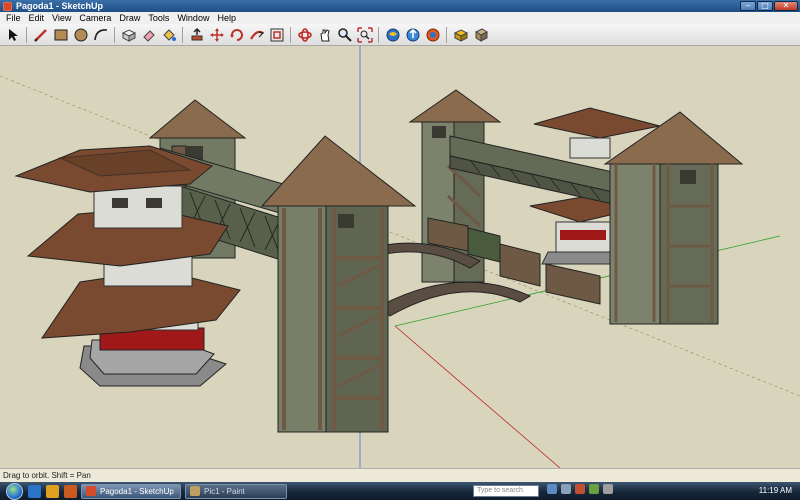 The image size is (800, 500). Describe the element at coordinates (324, 34) in the screenshot. I see `pan-icon` at that location.